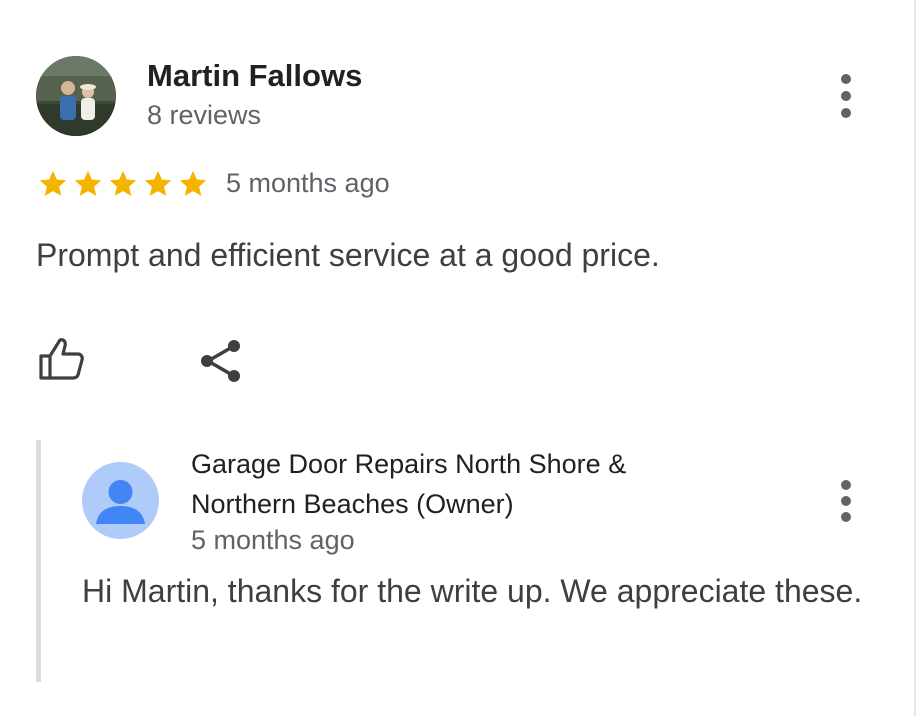 This screenshot has width=918, height=716. Describe the element at coordinates (409, 464) in the screenshot. I see `owner-name-line-1: Garage Door Repairs North Shore &` at that location.